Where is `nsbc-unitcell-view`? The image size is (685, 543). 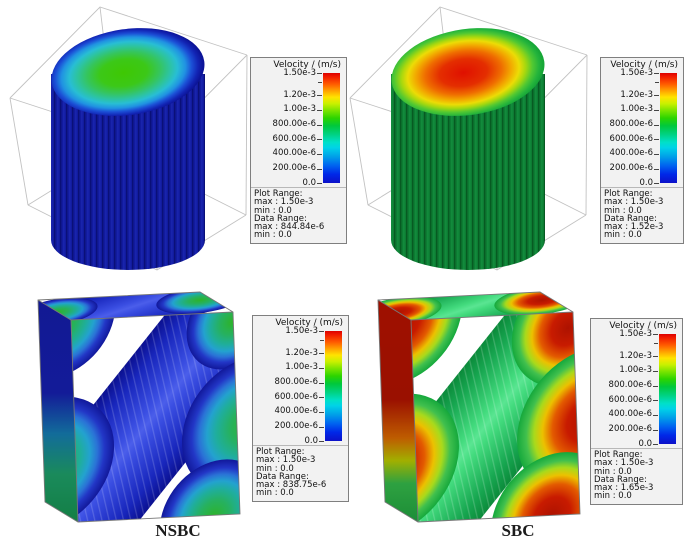 nsbc-unitcell-view is located at coordinates (139, 407).